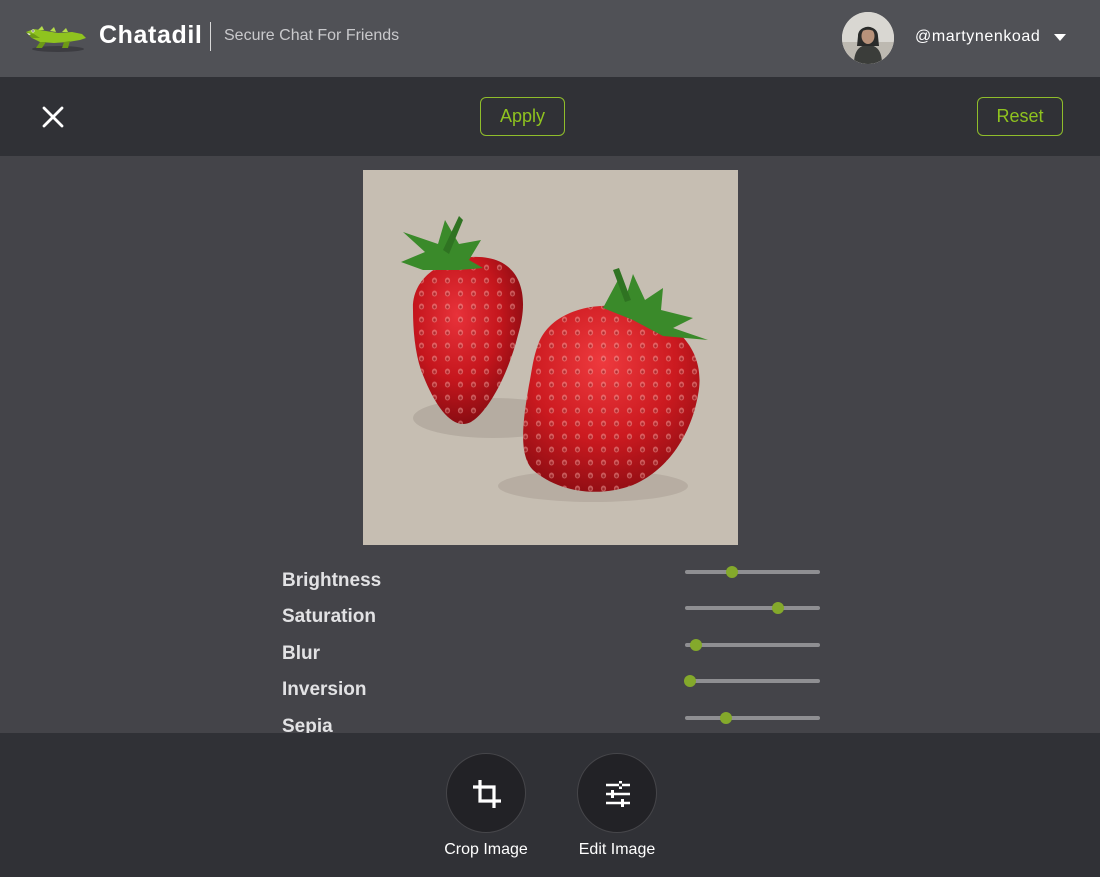 The width and height of the screenshot is (1100, 877). I want to click on avatar, so click(868, 38).